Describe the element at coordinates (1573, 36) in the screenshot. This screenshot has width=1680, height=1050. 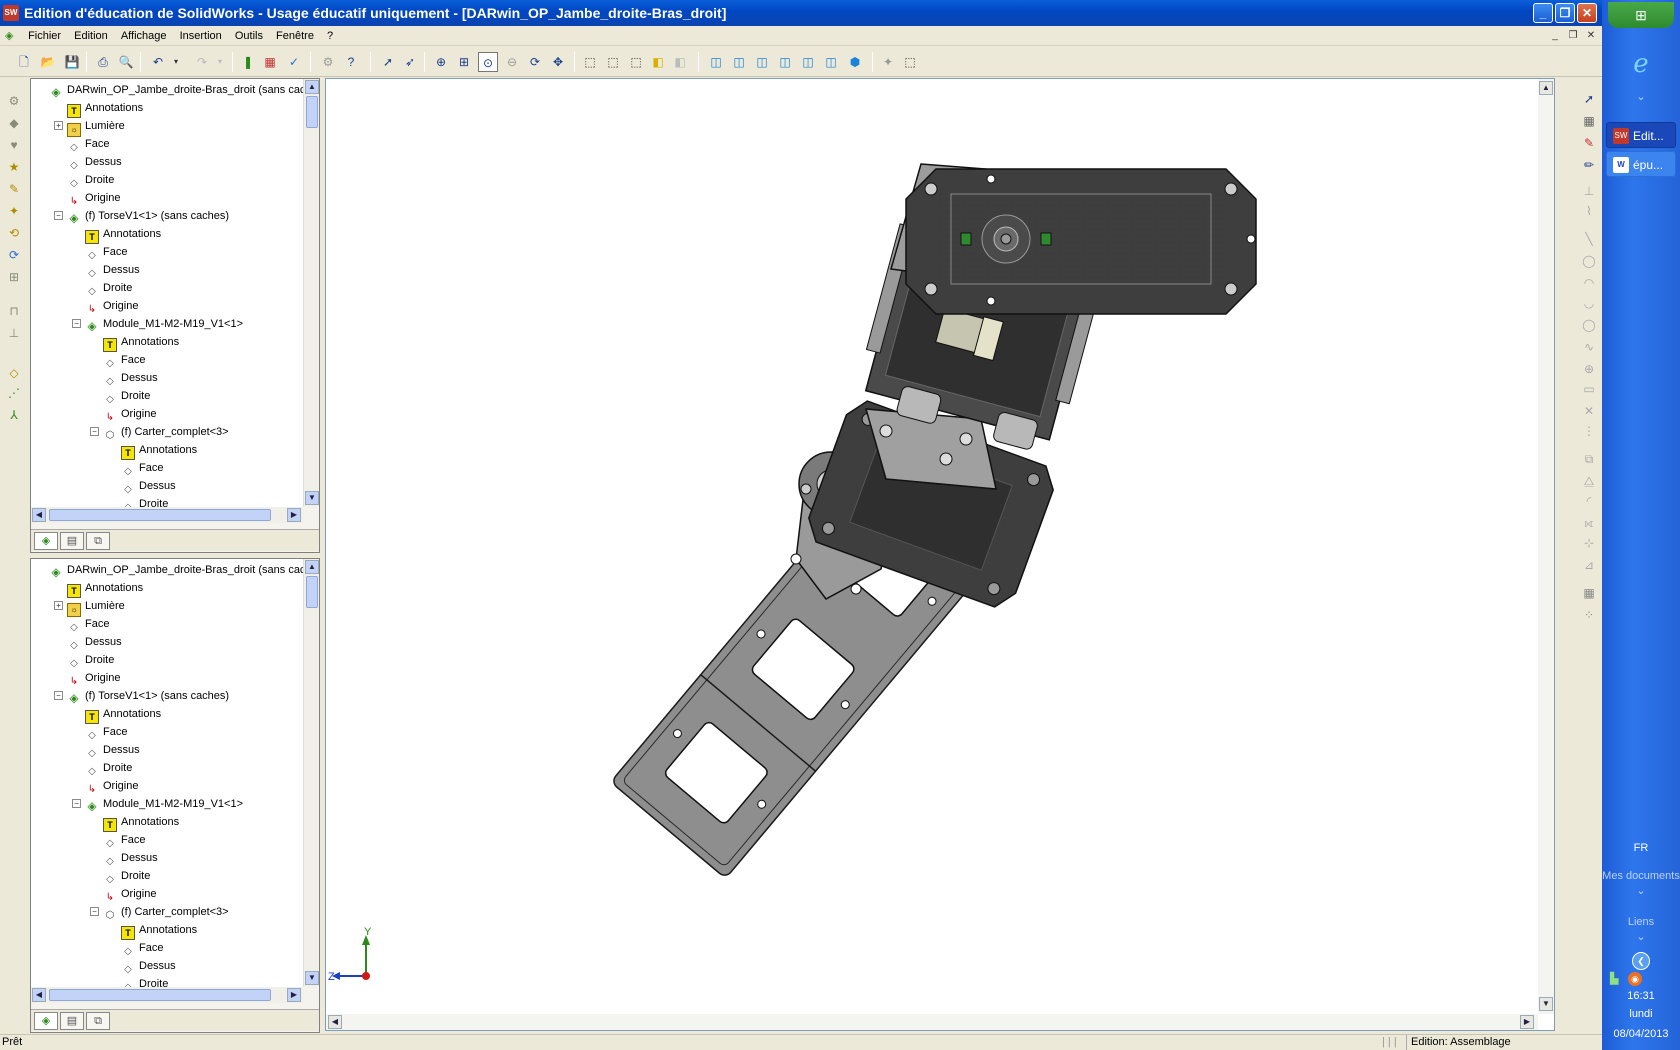
I see `doc-restore-icon: ❐` at that location.